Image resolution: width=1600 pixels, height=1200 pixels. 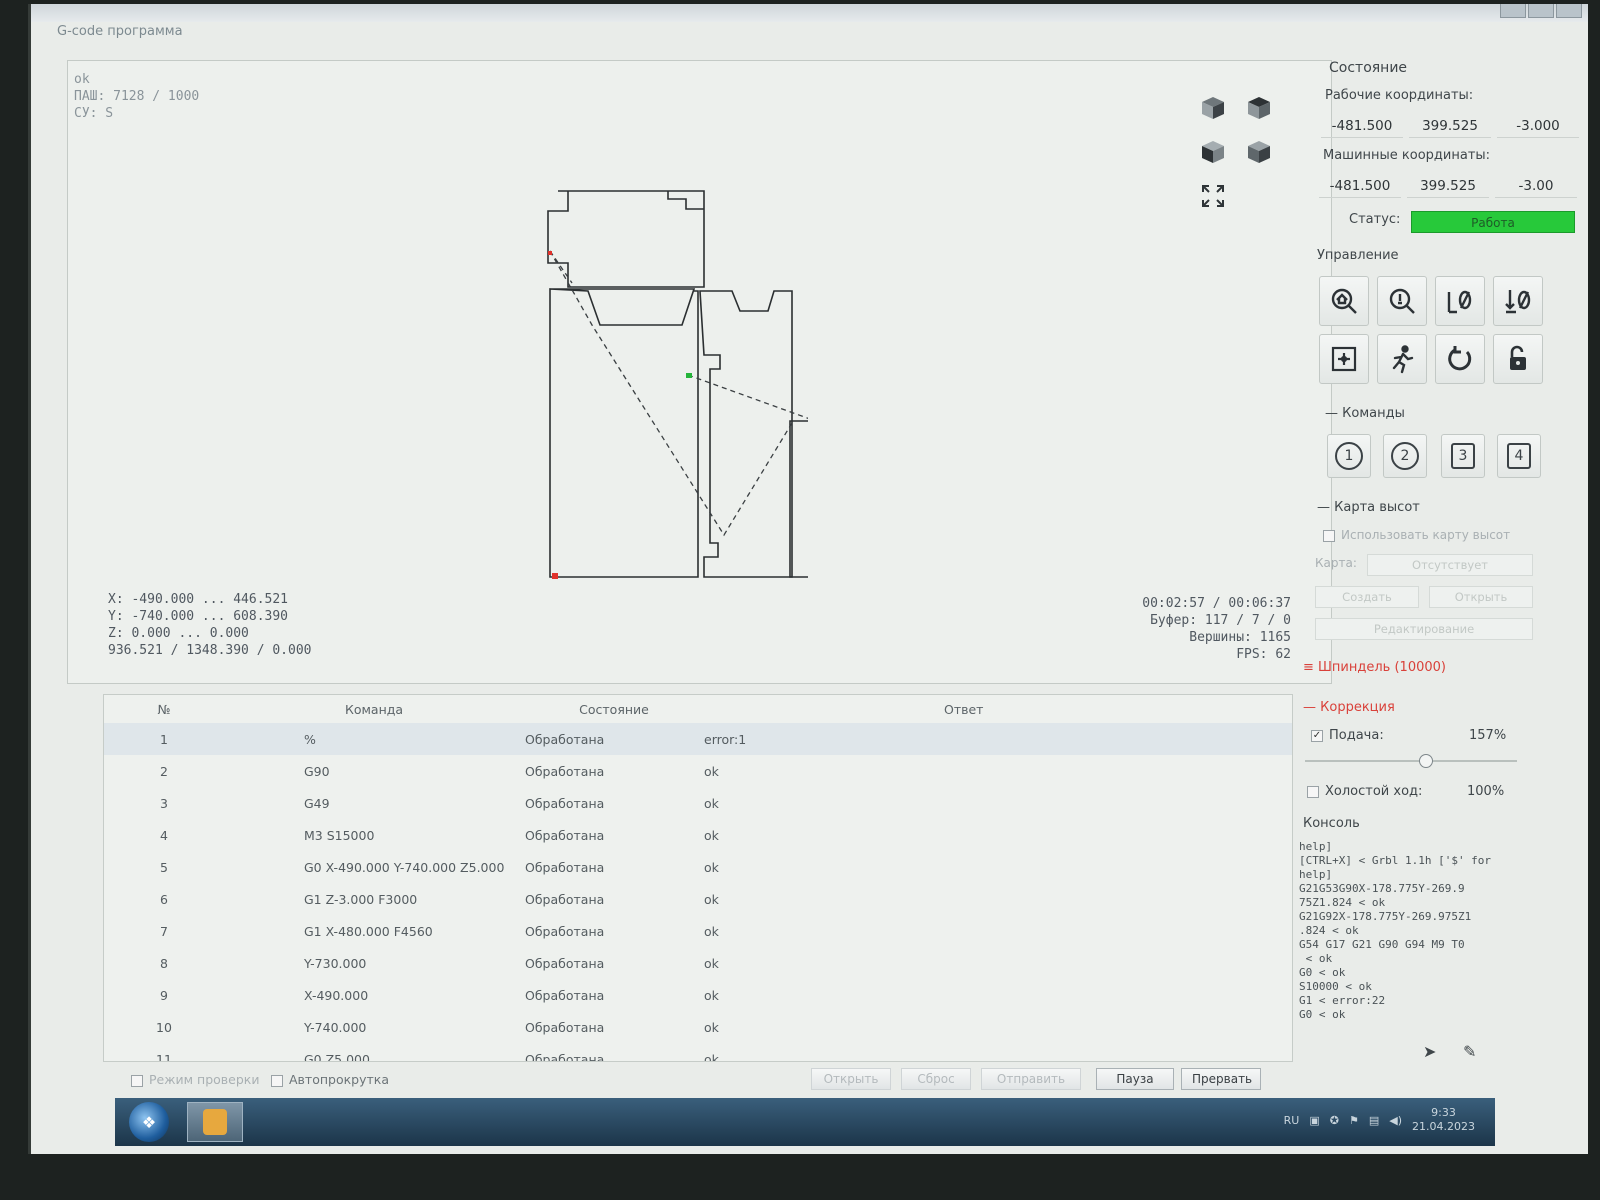 What do you see at coordinates (404, 867) in the screenshot?
I see `row-command: G0 X-490.000 Y-740.000 Z5.000` at bounding box center [404, 867].